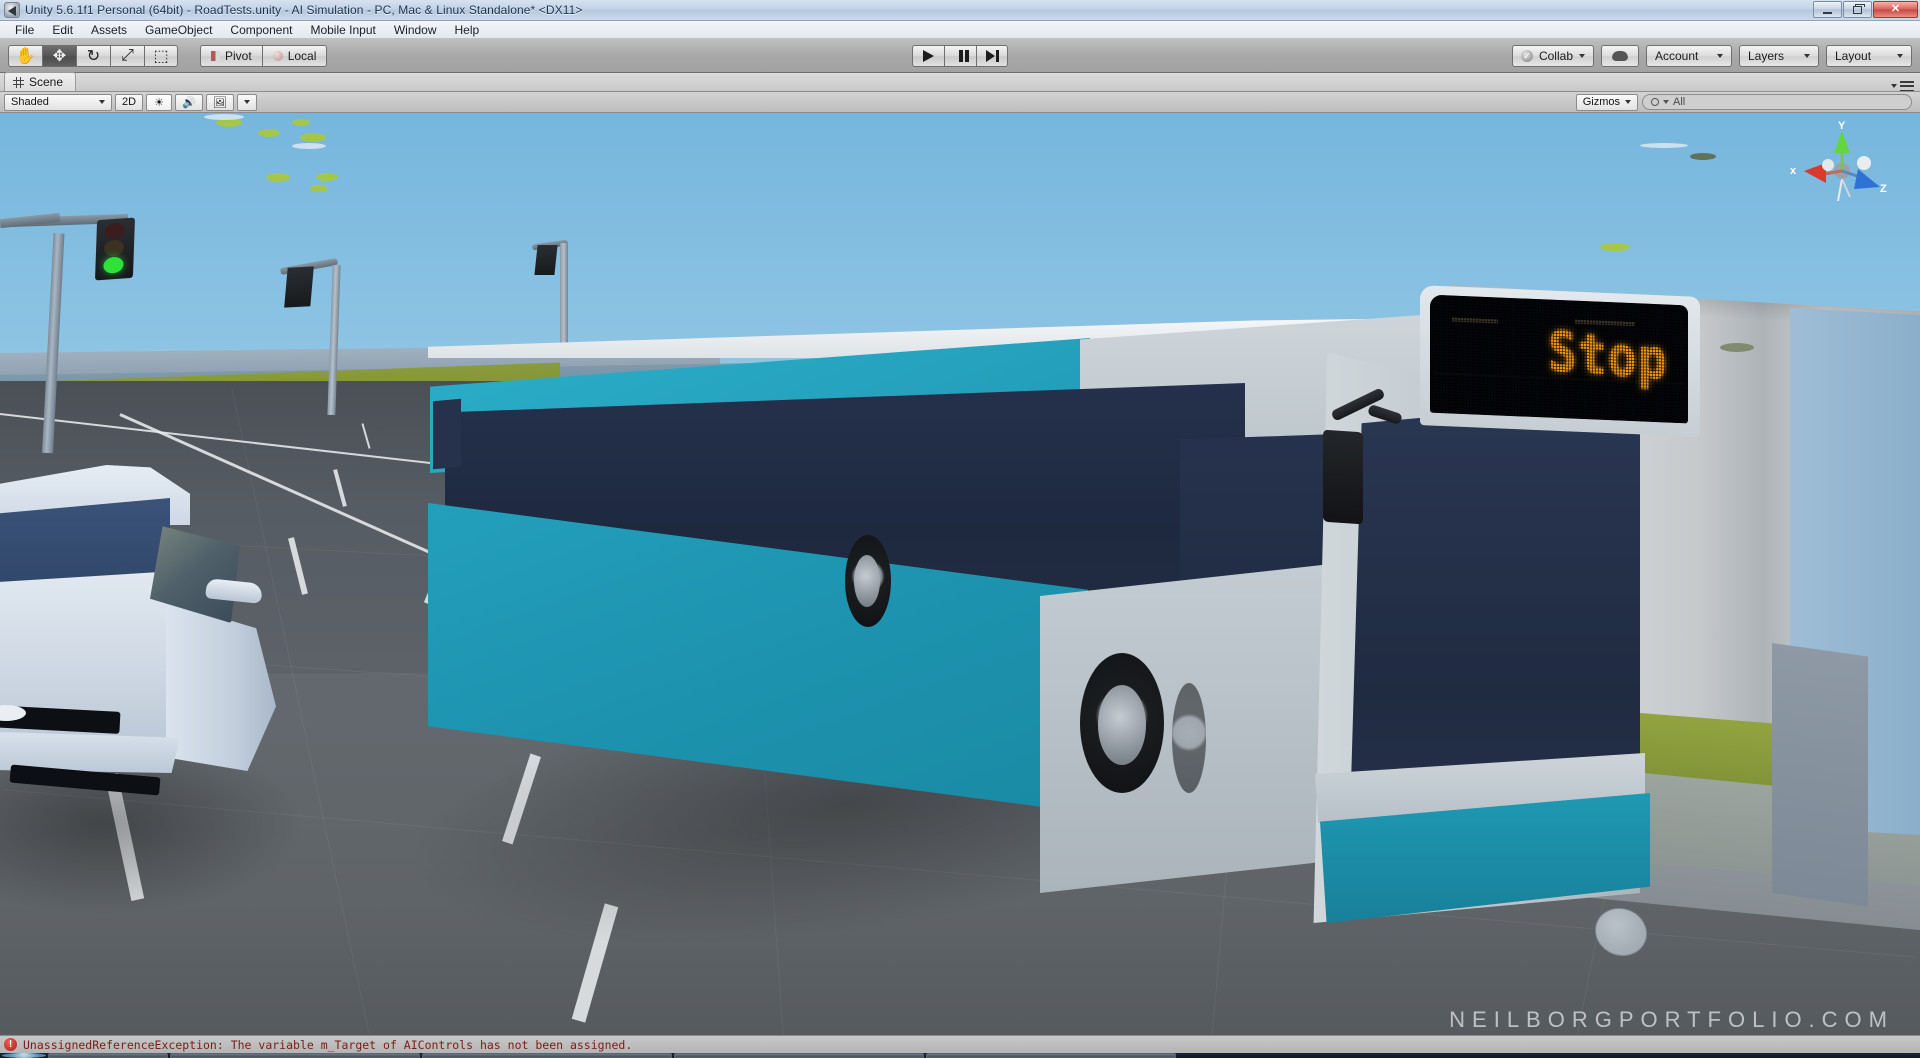 This screenshot has width=1920, height=1058. I want to click on pivot-toggle-button: Pivot, so click(231, 55).